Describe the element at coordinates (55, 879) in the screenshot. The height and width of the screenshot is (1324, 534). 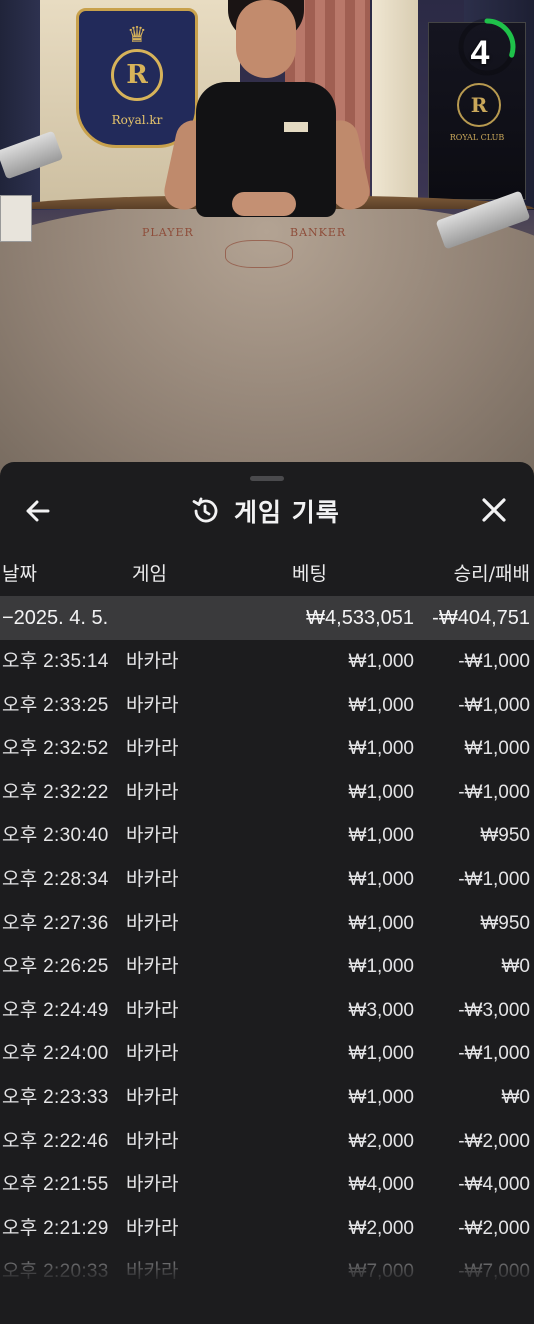
I see `row-time: 오후 2:28:34` at that location.